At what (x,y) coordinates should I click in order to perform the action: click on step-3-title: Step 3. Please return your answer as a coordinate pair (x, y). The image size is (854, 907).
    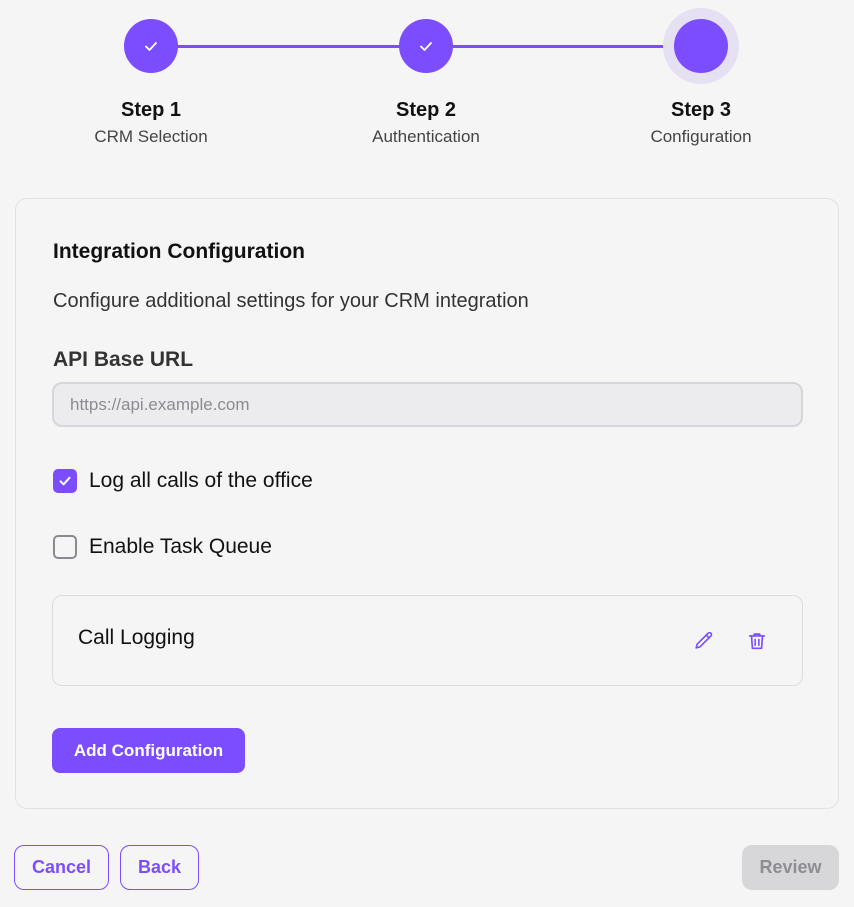
    Looking at the image, I should click on (701, 110).